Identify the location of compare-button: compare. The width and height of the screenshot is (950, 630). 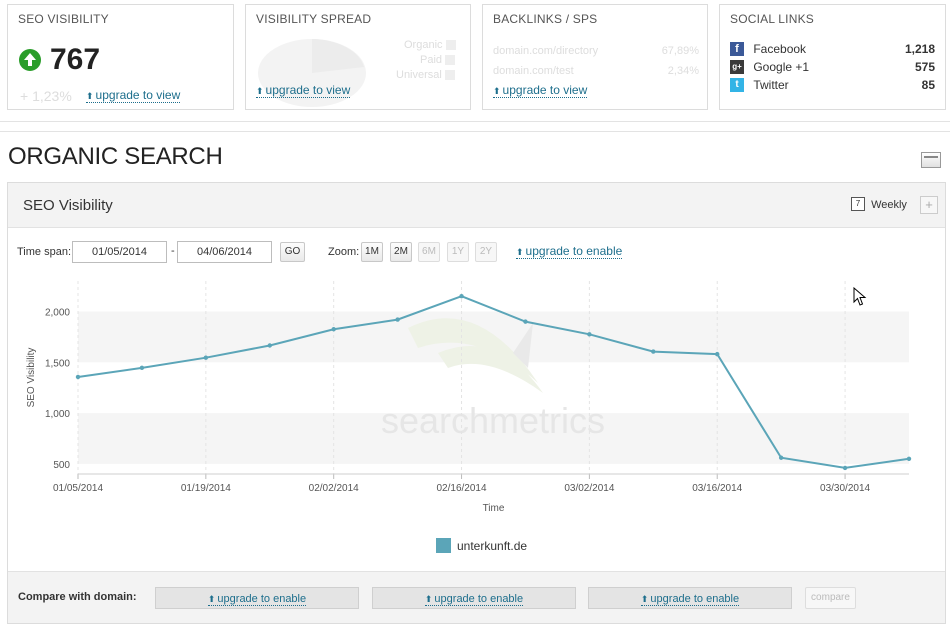
(830, 598).